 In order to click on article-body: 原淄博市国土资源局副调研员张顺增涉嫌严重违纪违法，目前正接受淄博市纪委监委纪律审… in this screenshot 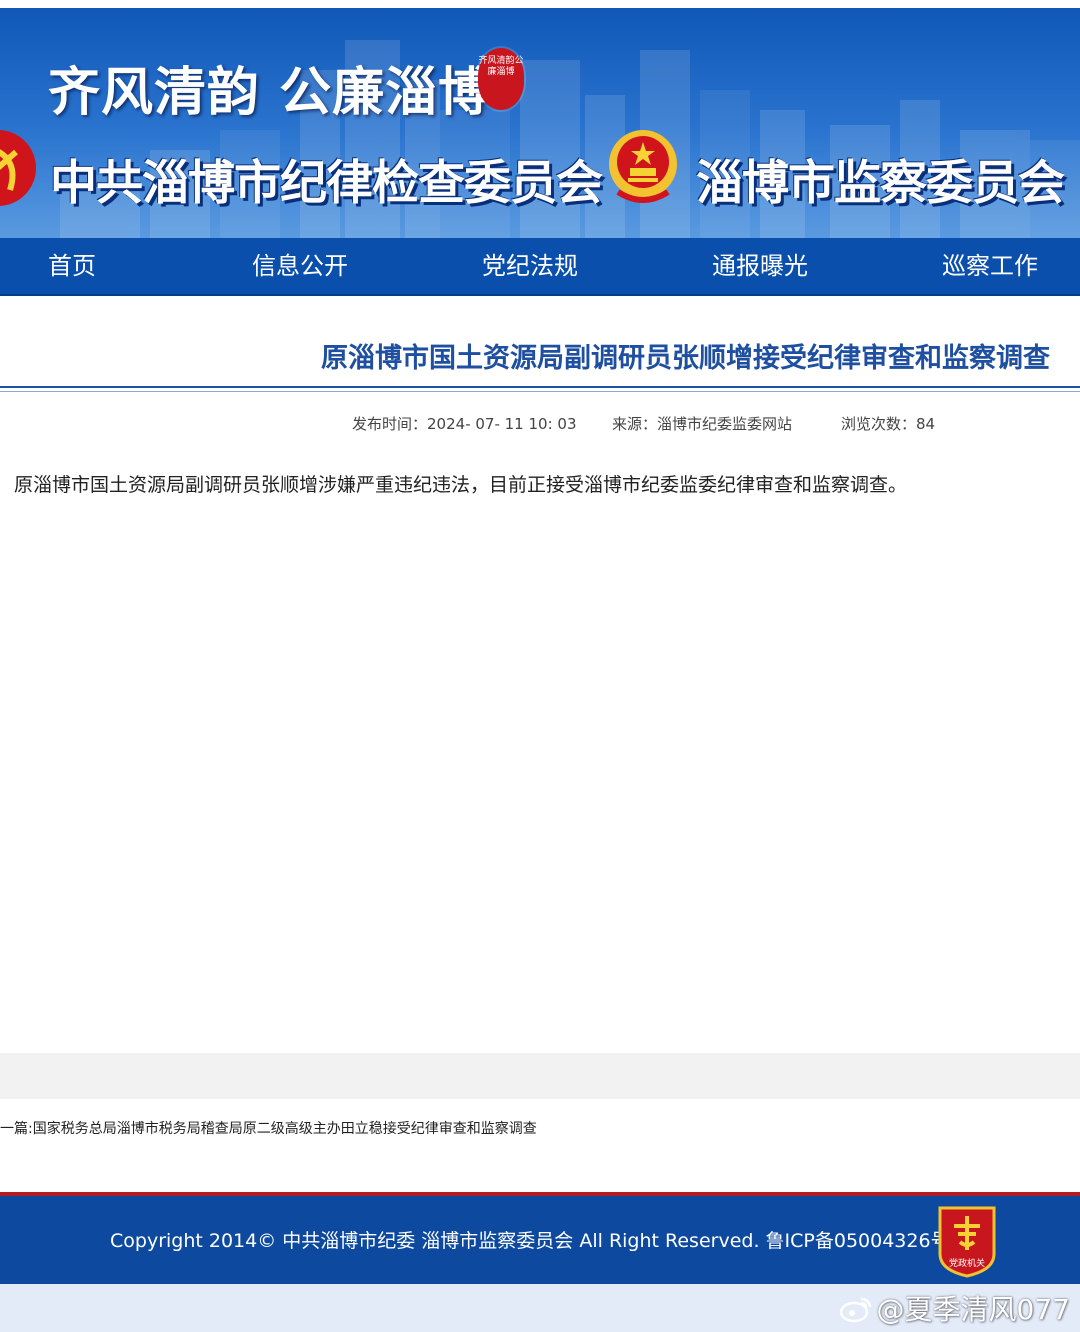, I will do `click(461, 485)`.